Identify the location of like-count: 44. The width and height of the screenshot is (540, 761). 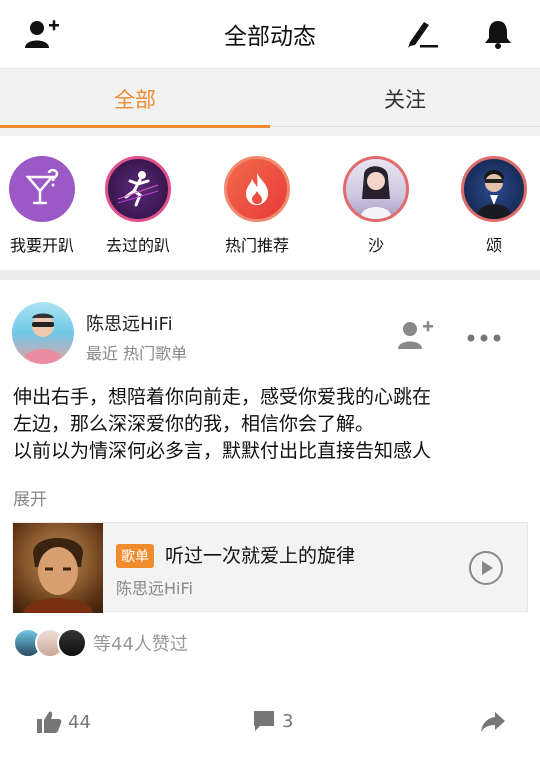
(79, 722).